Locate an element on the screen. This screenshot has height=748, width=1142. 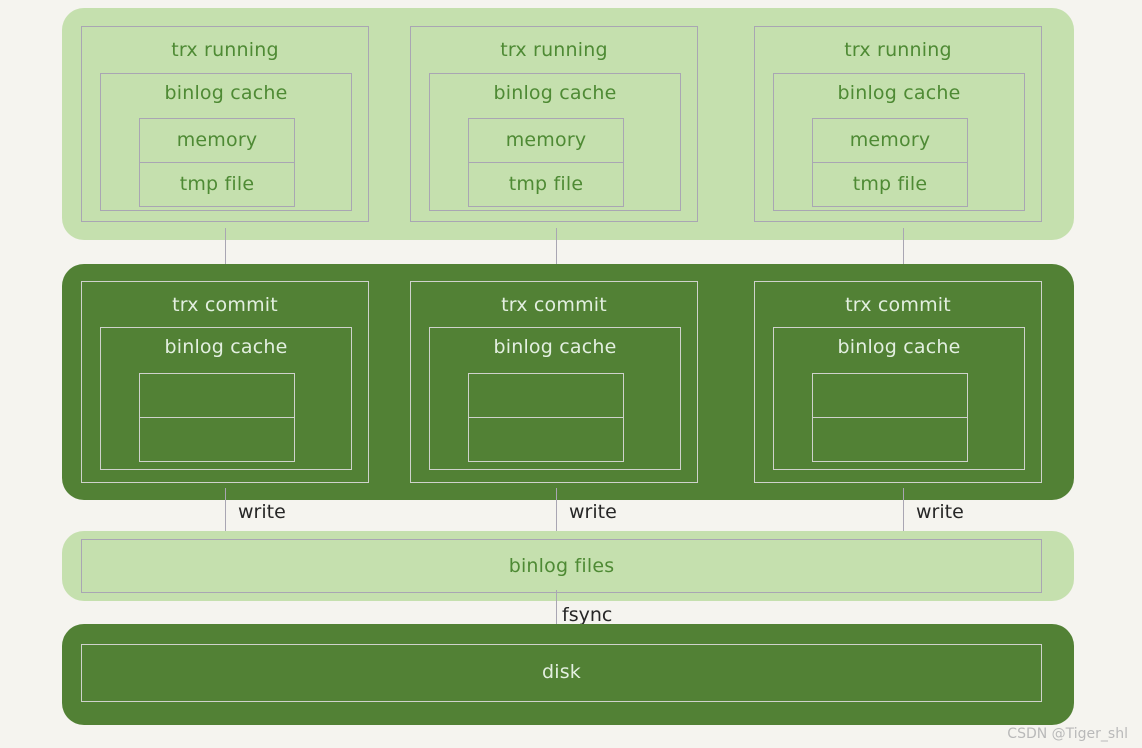
binlog-files-box: binlog files is located at coordinates (561, 566).